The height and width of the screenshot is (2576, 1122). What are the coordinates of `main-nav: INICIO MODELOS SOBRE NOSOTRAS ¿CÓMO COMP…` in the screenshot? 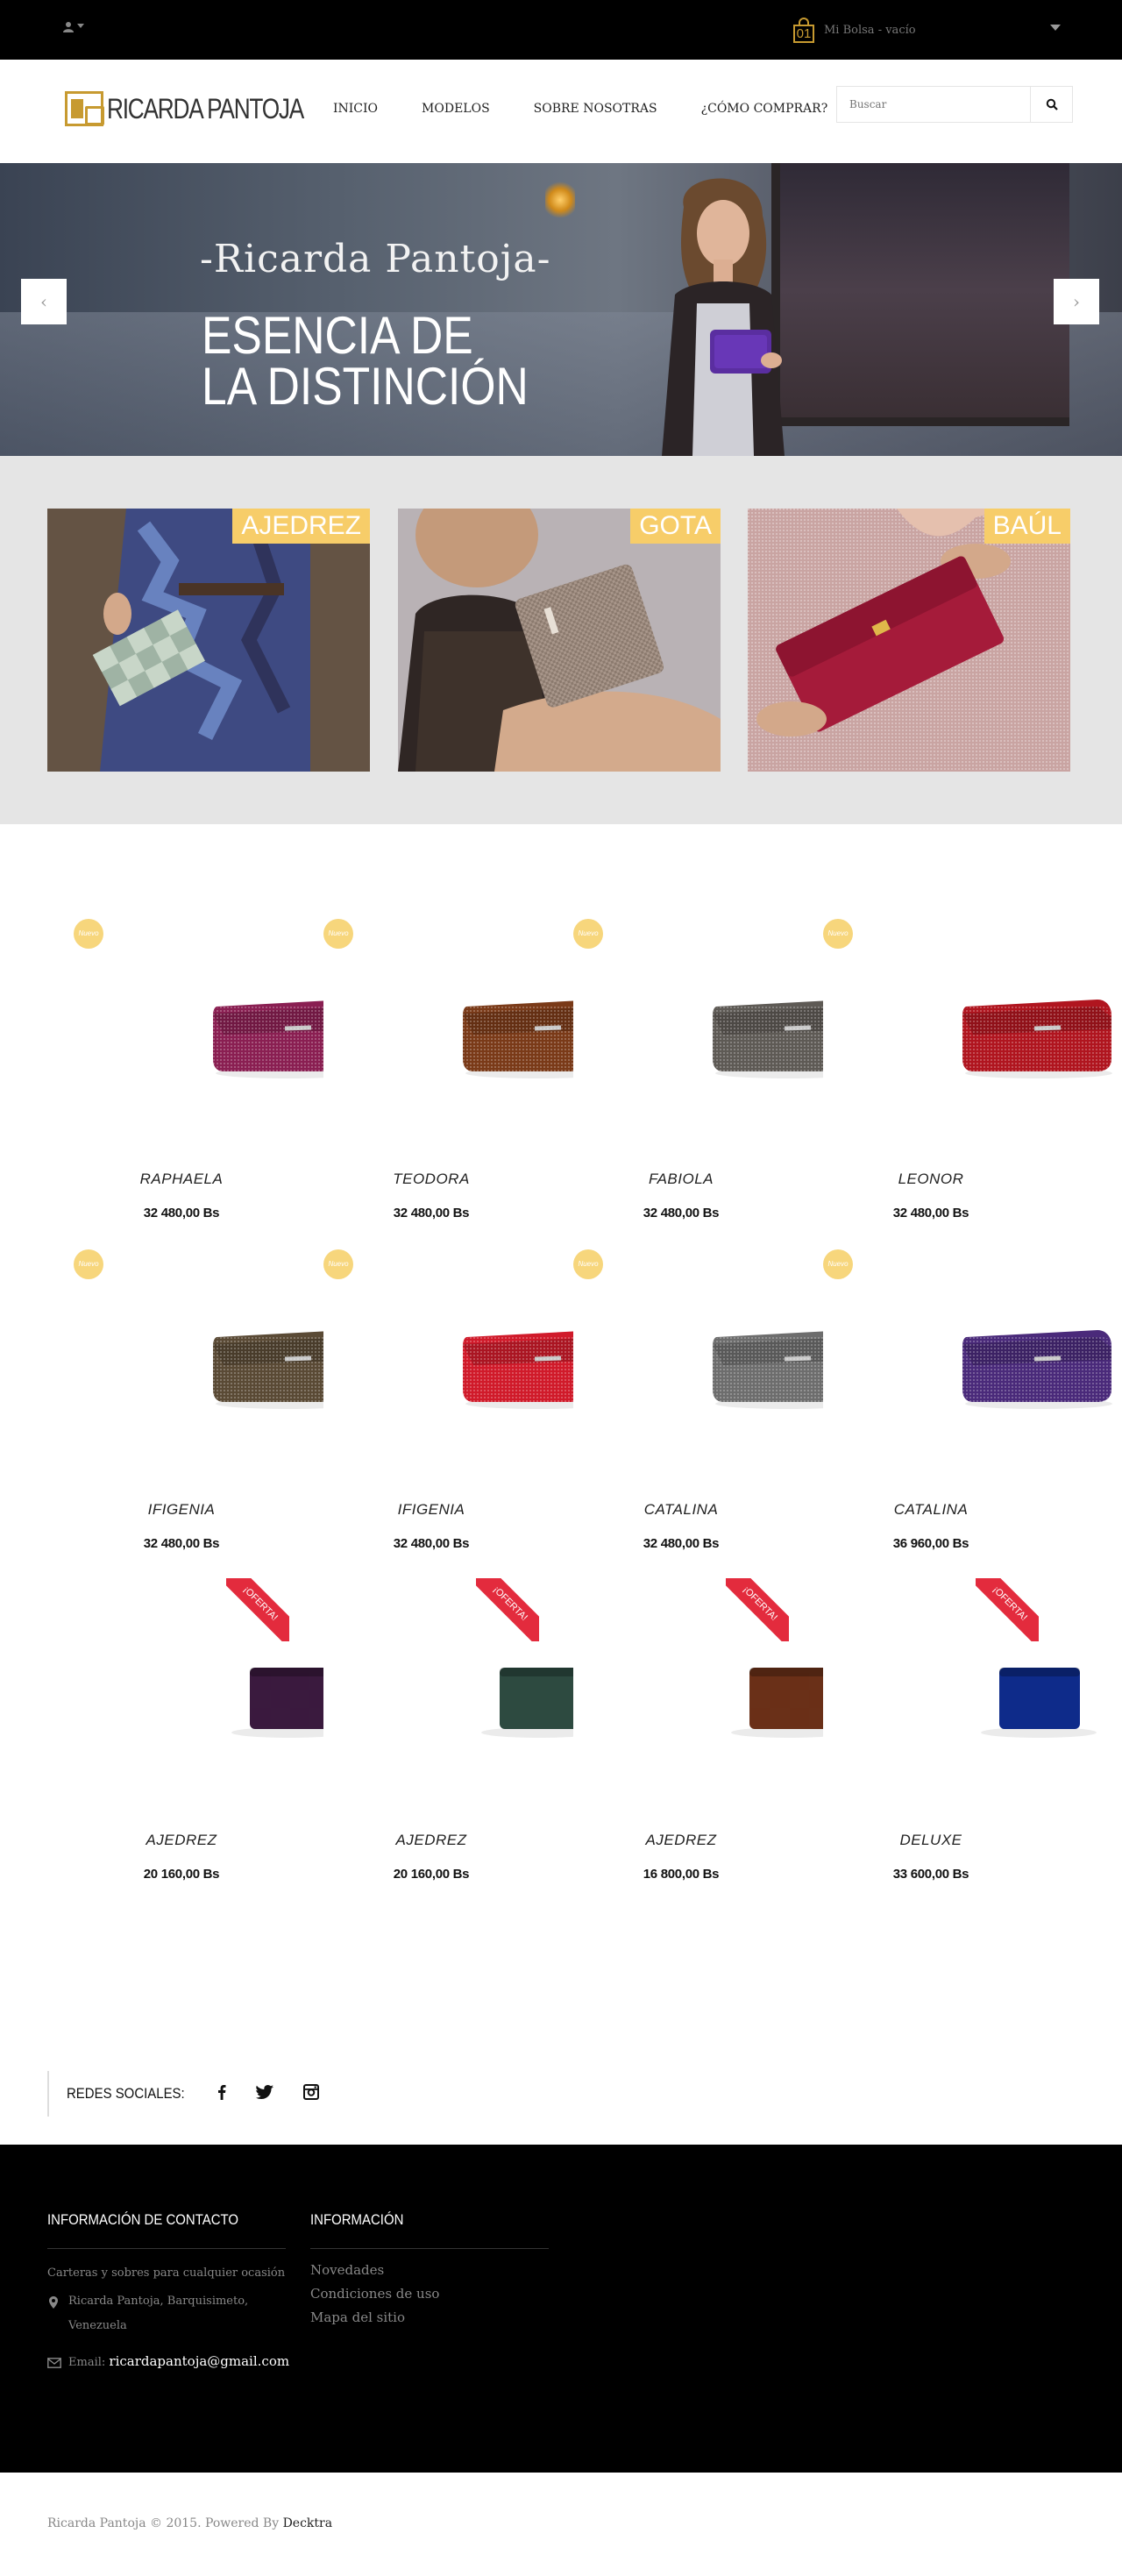 It's located at (602, 109).